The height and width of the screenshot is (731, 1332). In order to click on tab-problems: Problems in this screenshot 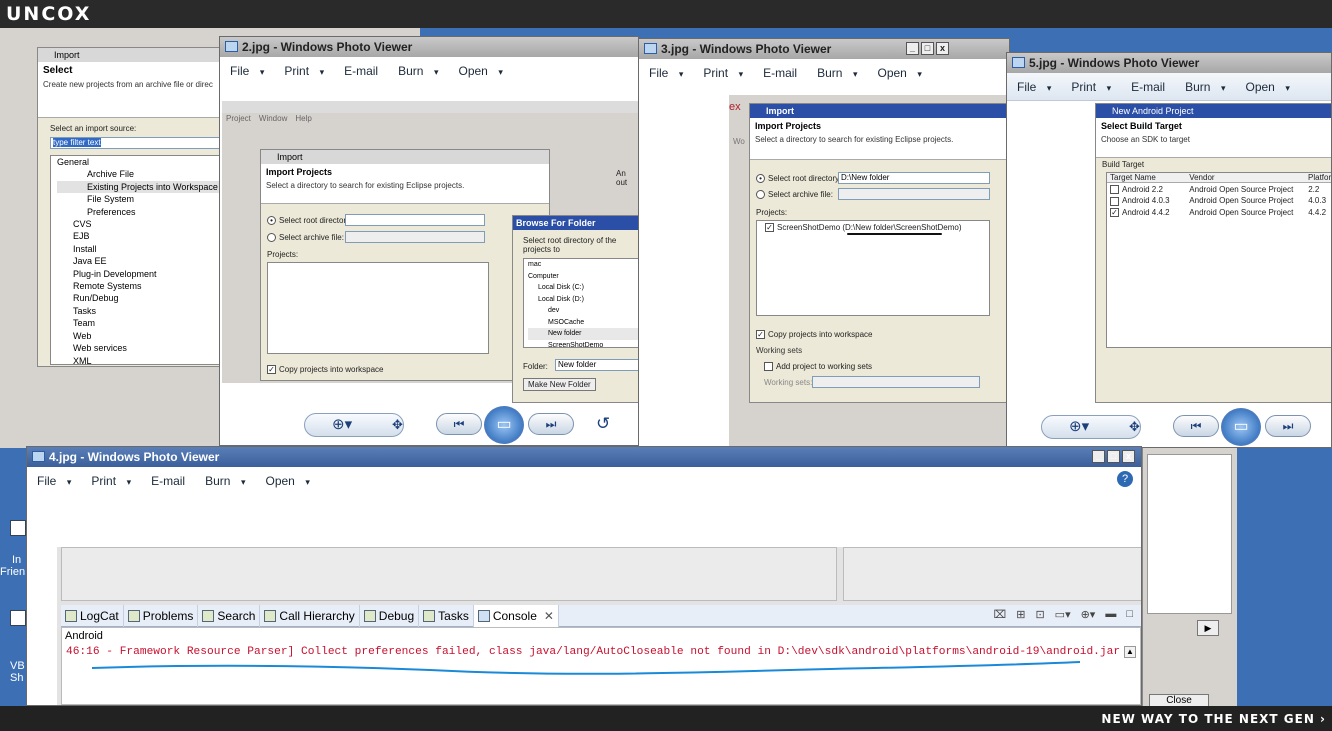, I will do `click(161, 615)`.